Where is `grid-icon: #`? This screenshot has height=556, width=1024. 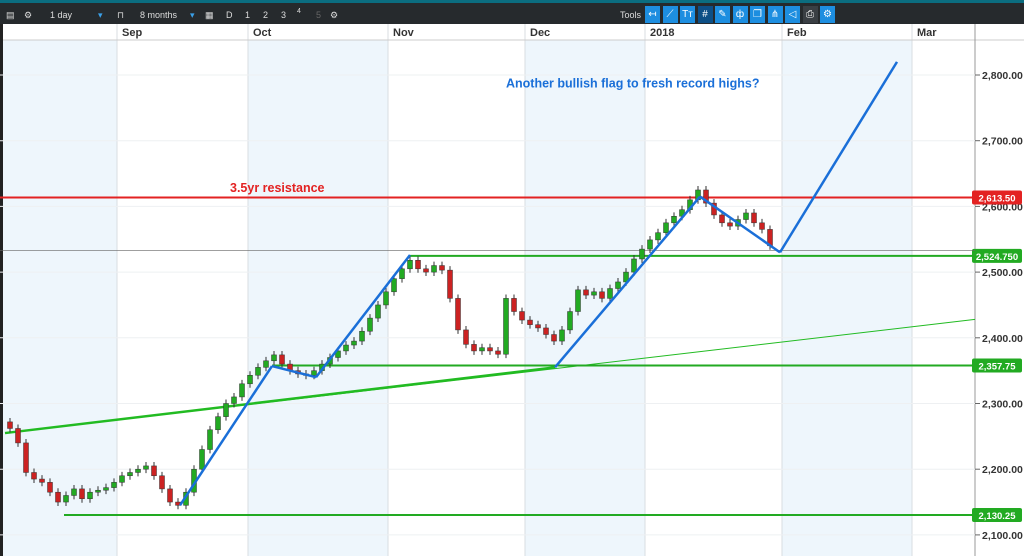
grid-icon: # is located at coordinates (705, 14).